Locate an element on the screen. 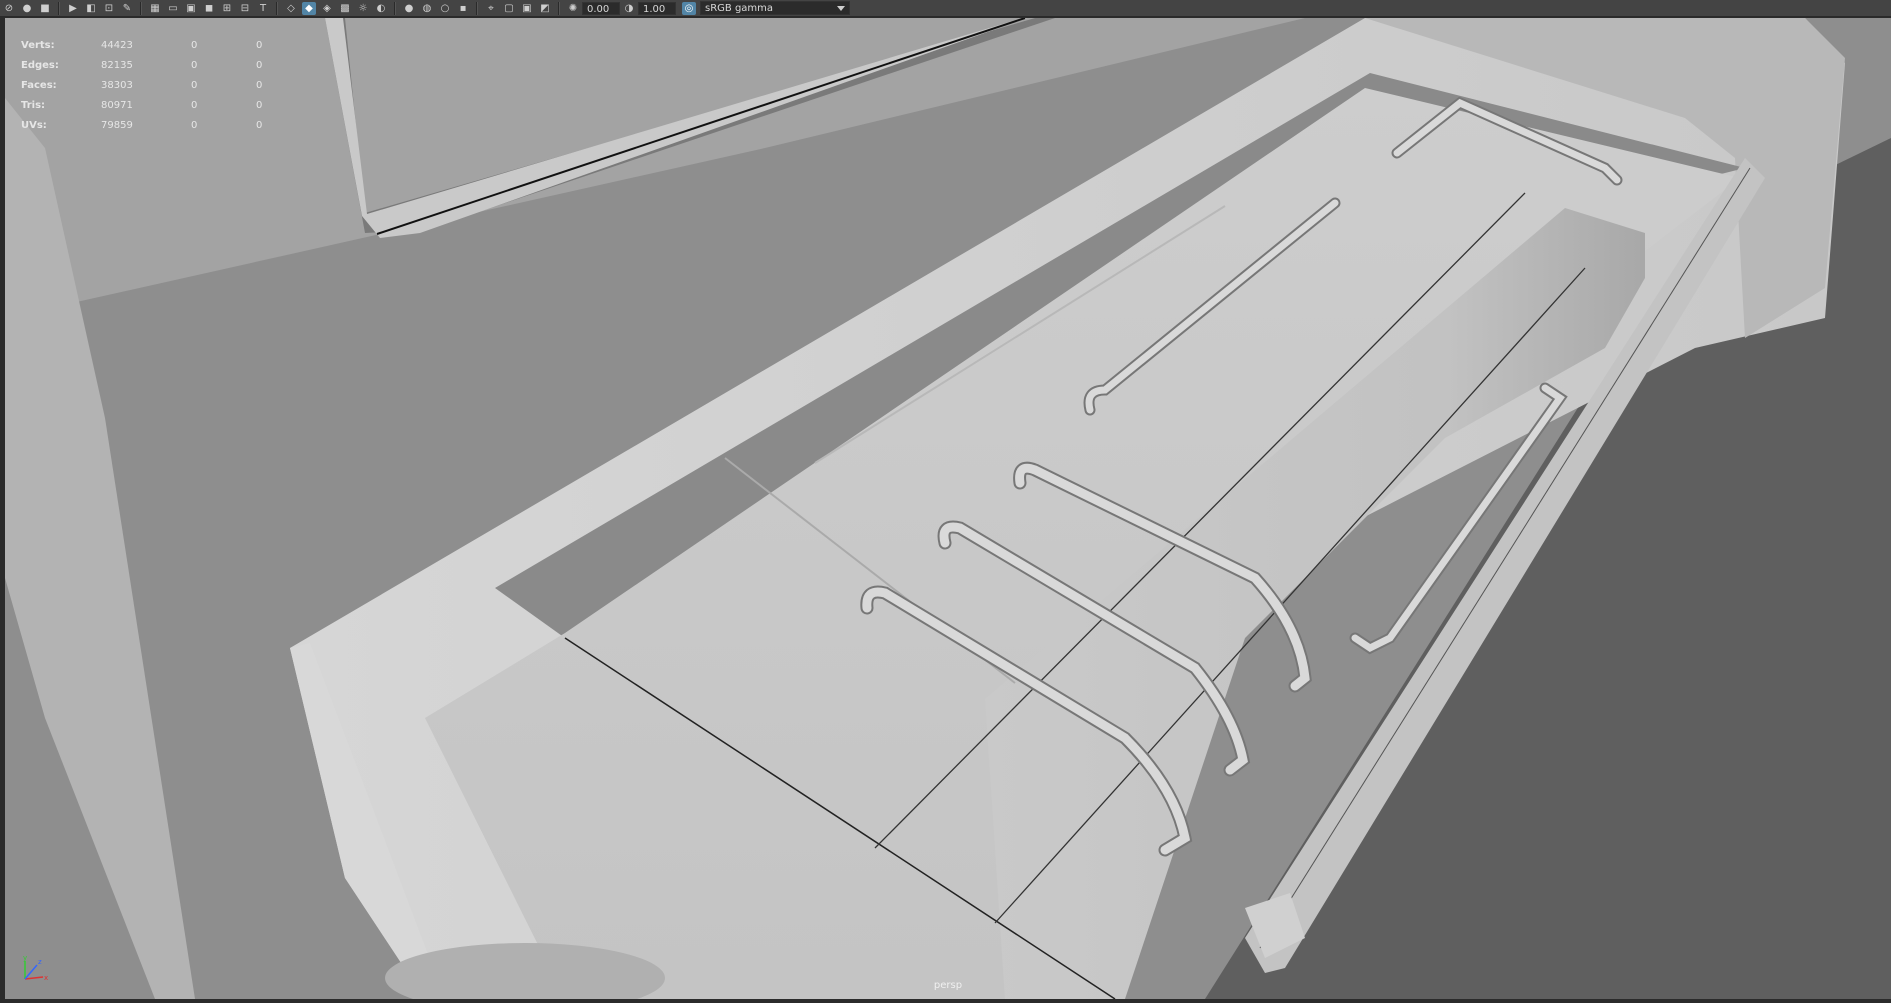 The image size is (1891, 1003). hud-value: 44423 is located at coordinates (117, 45).